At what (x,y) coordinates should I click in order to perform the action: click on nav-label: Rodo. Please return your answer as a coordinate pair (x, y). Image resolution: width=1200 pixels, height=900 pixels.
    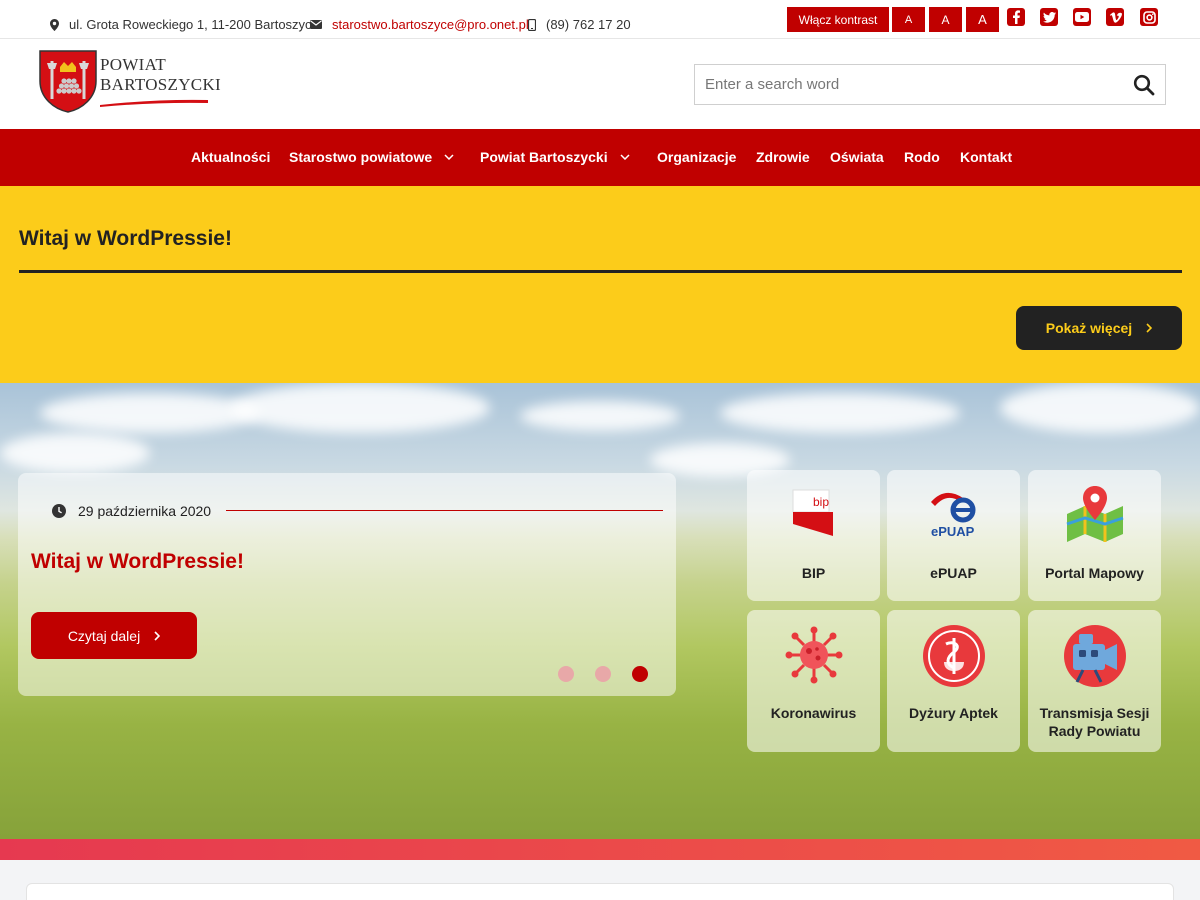
    Looking at the image, I should click on (922, 157).